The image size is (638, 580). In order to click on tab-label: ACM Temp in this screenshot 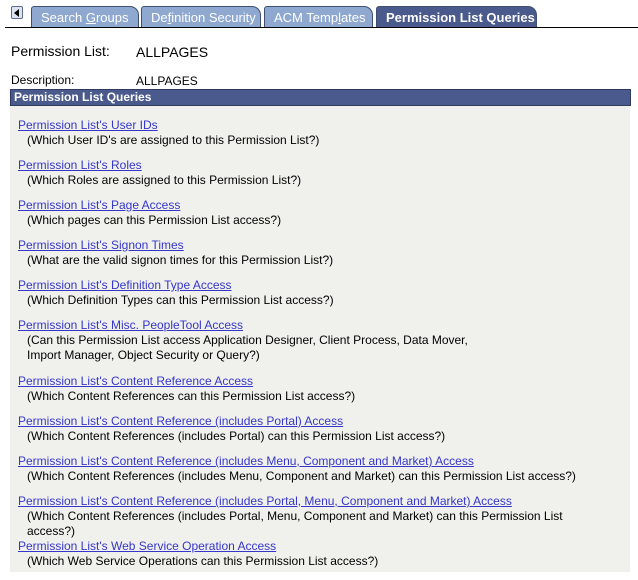, I will do `click(306, 17)`.